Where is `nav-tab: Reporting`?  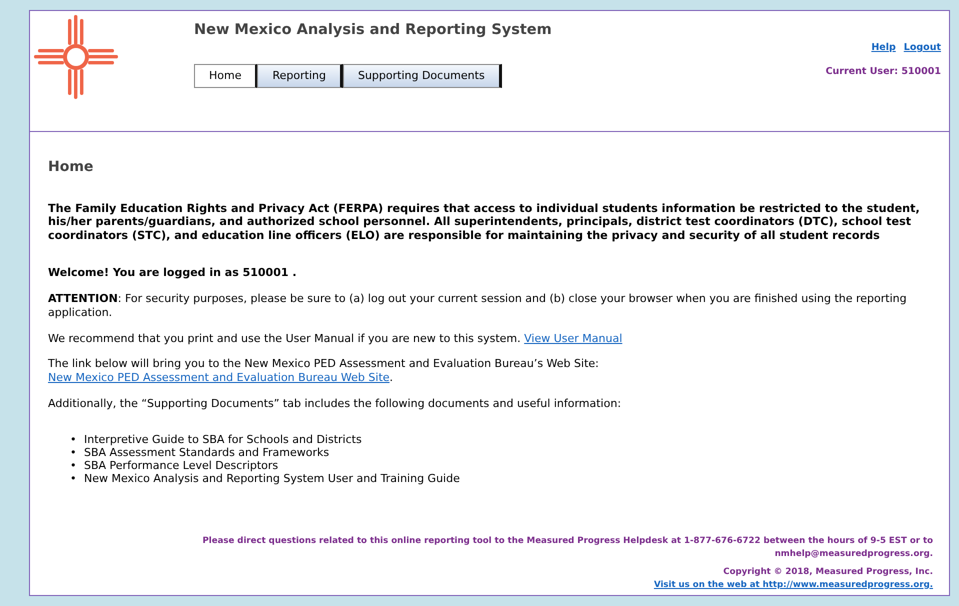 nav-tab: Reporting is located at coordinates (300, 76).